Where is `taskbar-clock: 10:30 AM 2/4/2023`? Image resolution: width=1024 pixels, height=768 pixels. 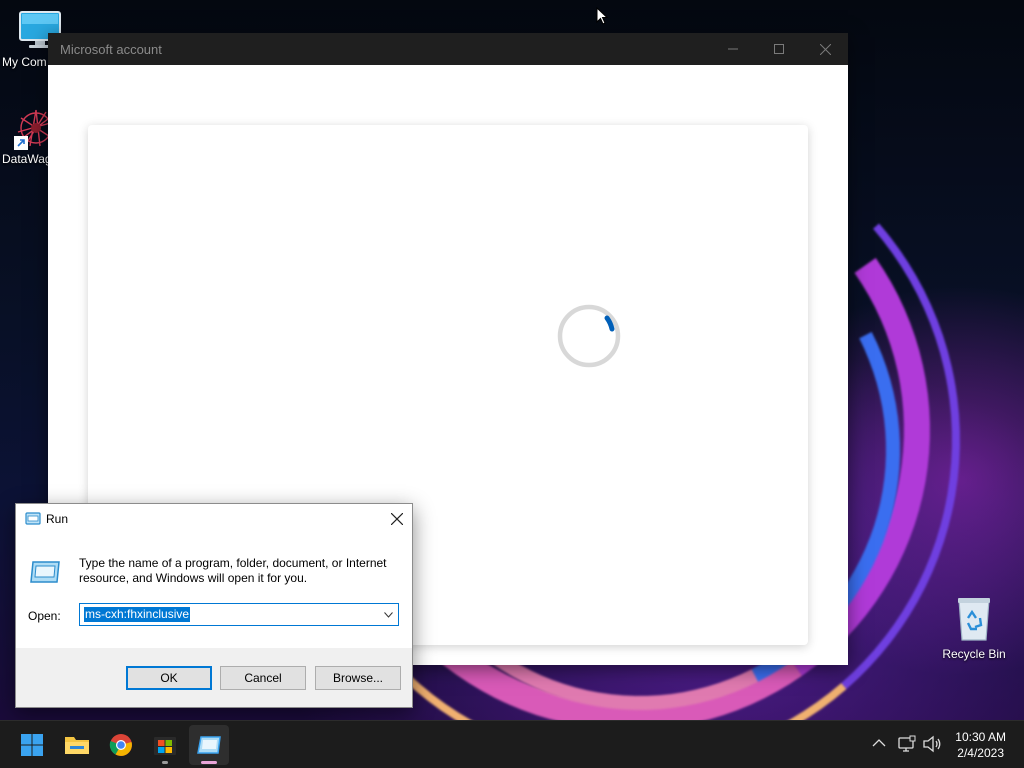 taskbar-clock: 10:30 AM 2/4/2023 is located at coordinates (980, 745).